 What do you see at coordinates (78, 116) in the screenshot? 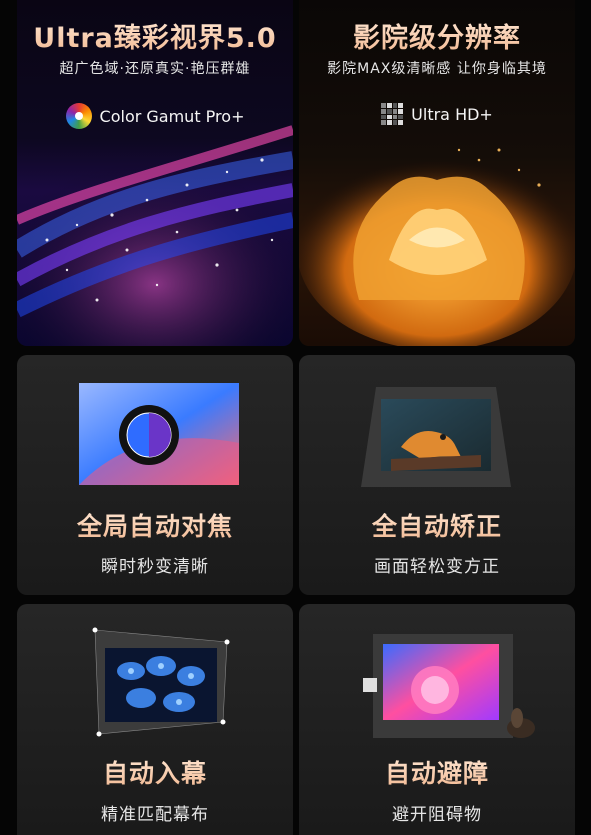
I see `rainbow-gamut-icon` at bounding box center [78, 116].